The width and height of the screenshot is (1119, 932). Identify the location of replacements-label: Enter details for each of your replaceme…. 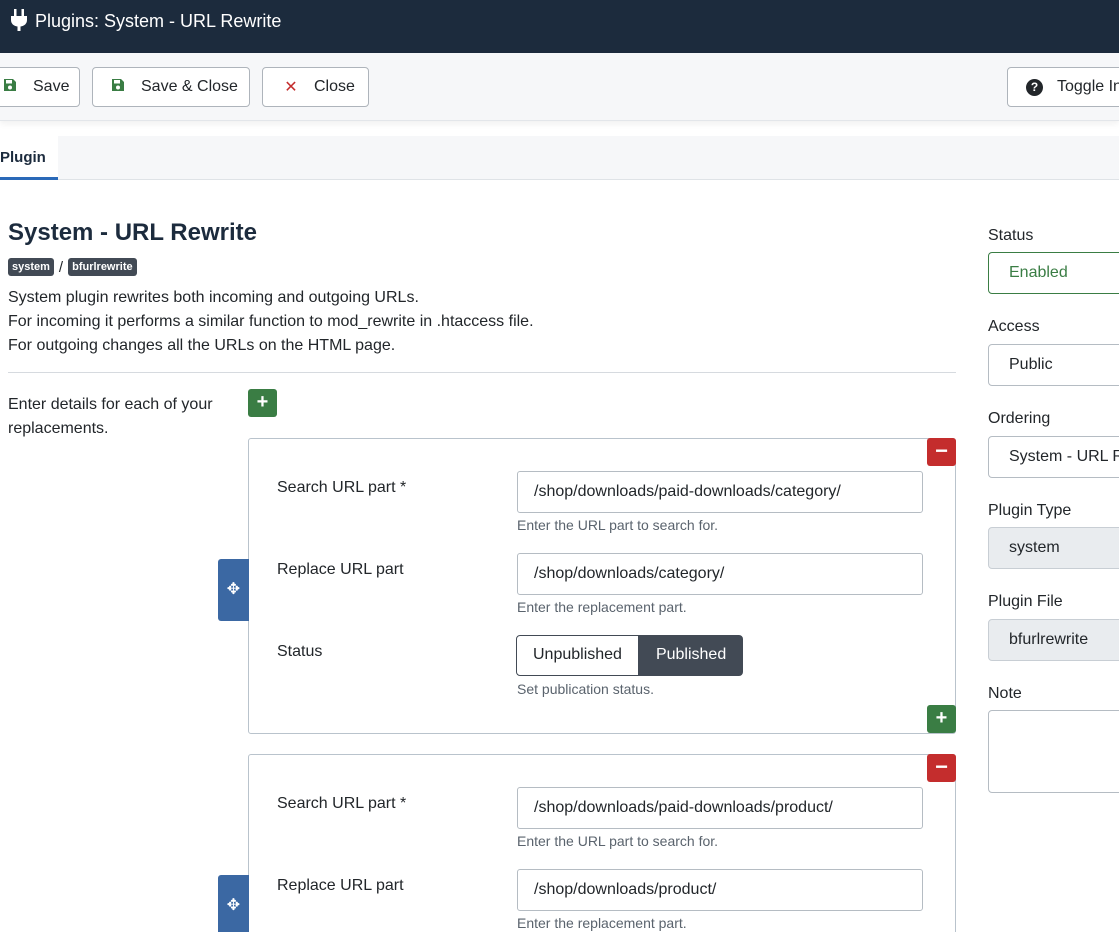
(110, 416).